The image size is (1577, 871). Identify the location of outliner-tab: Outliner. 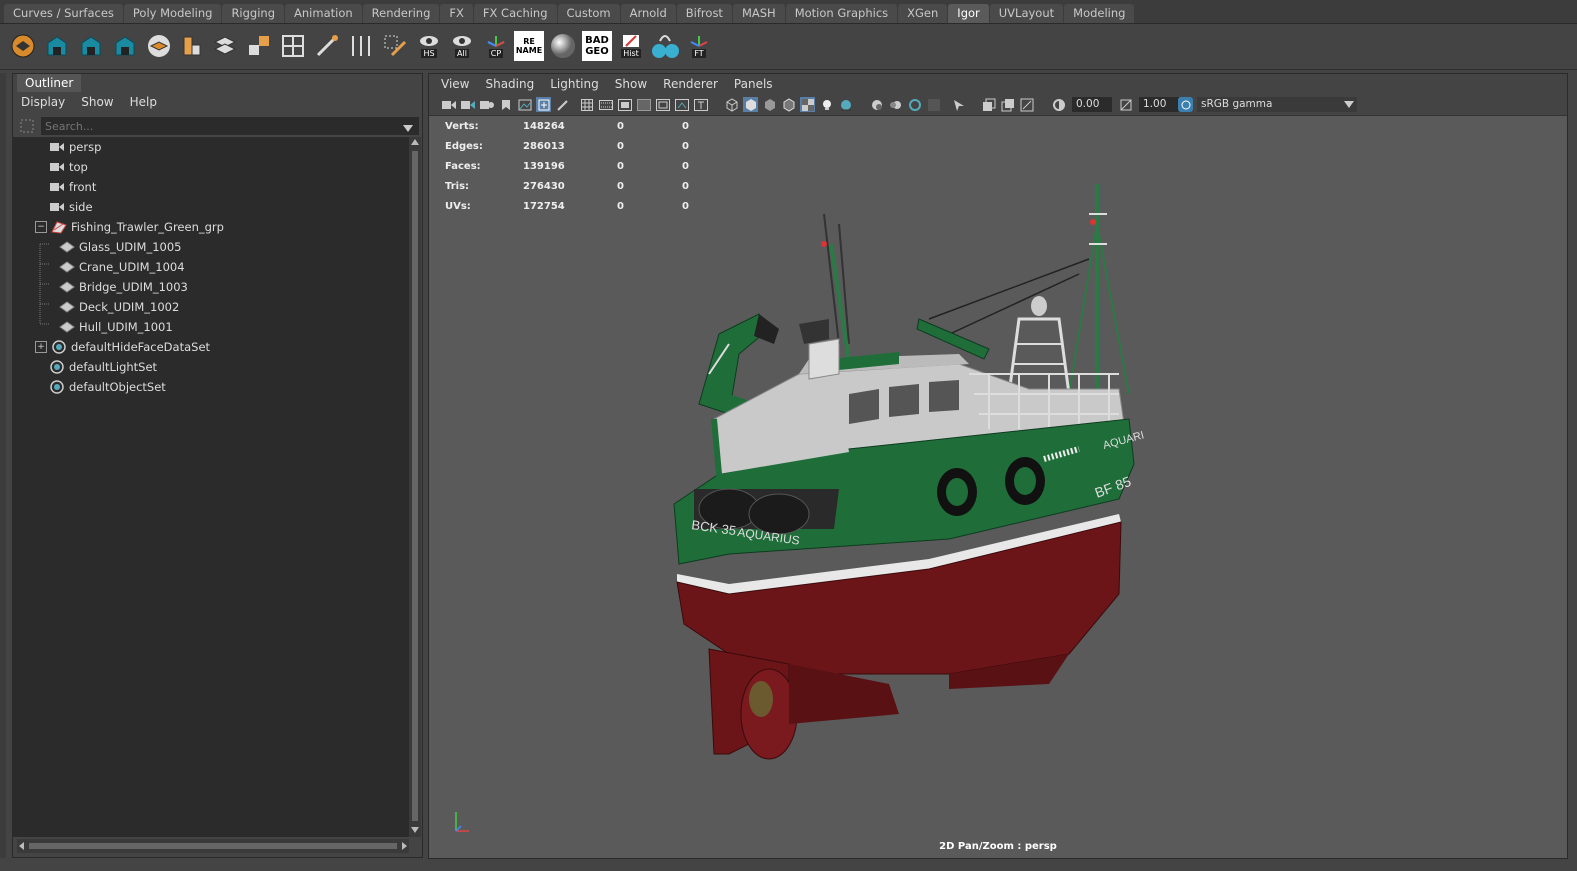
(49, 83).